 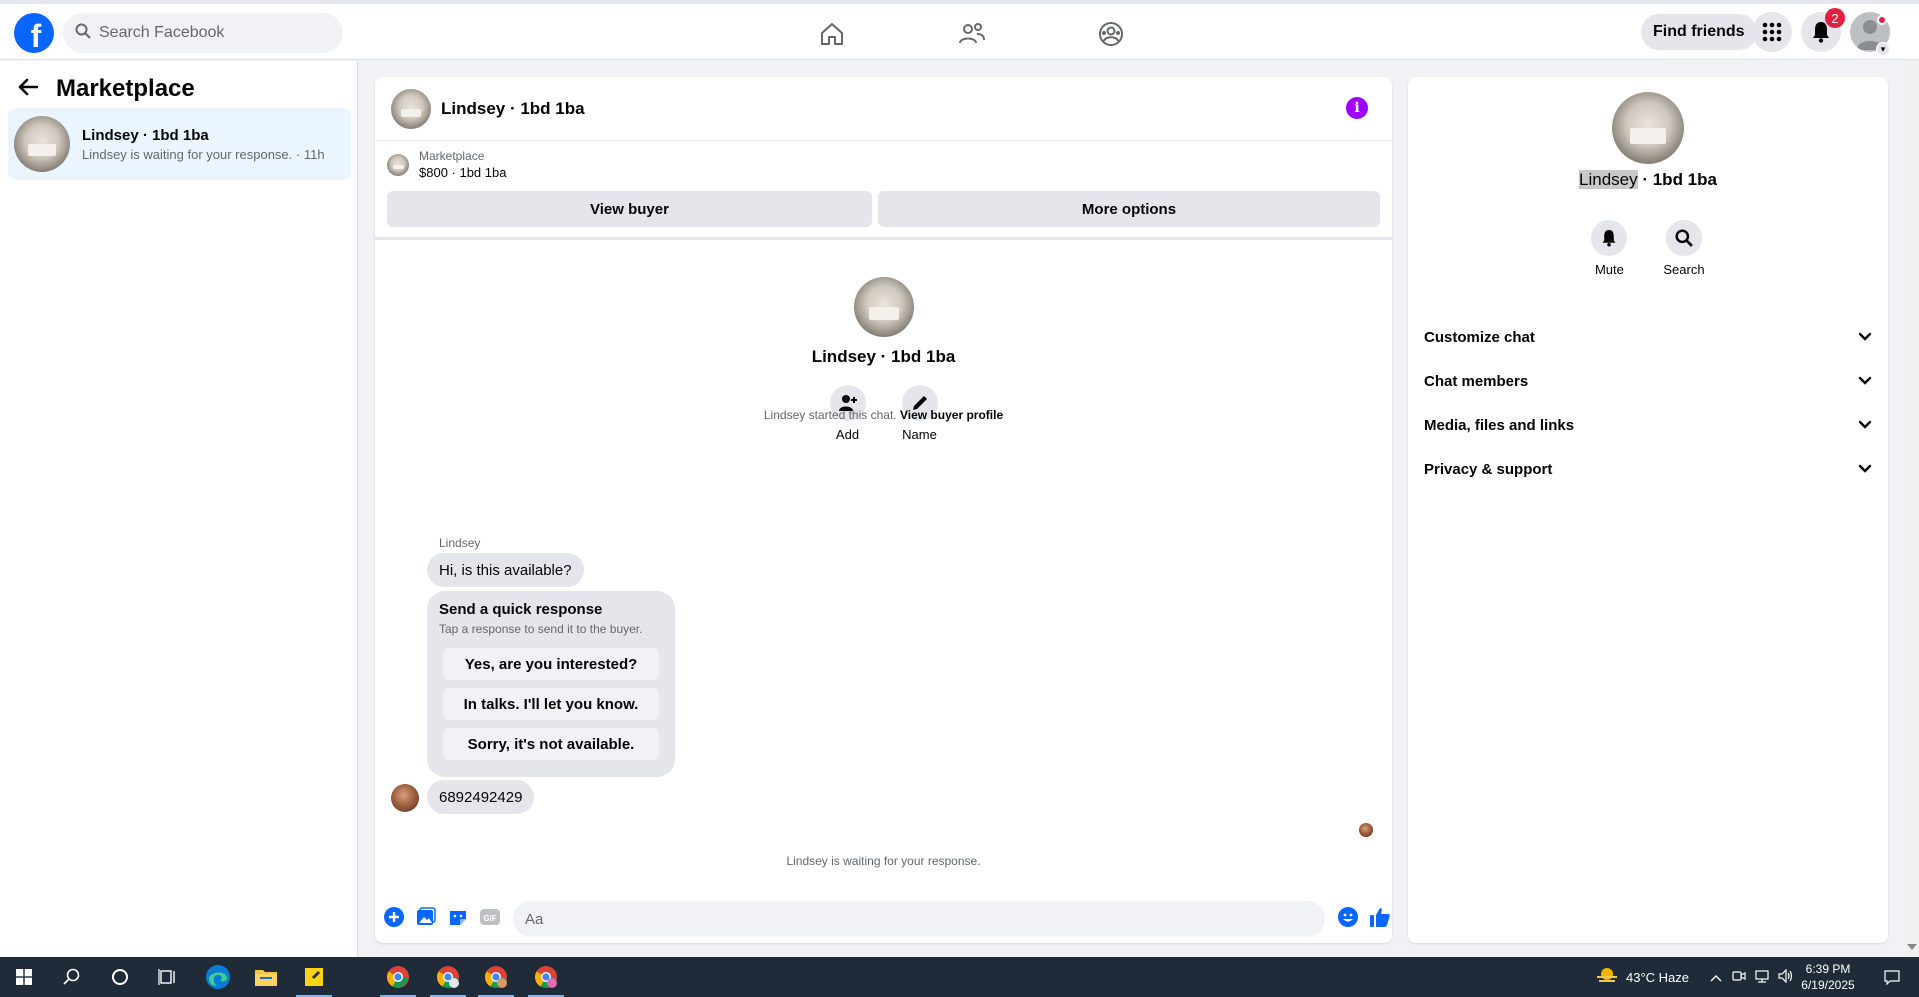 I want to click on top-navigation-bar: f Find friends 2 ▾, so click(x=959, y=32).